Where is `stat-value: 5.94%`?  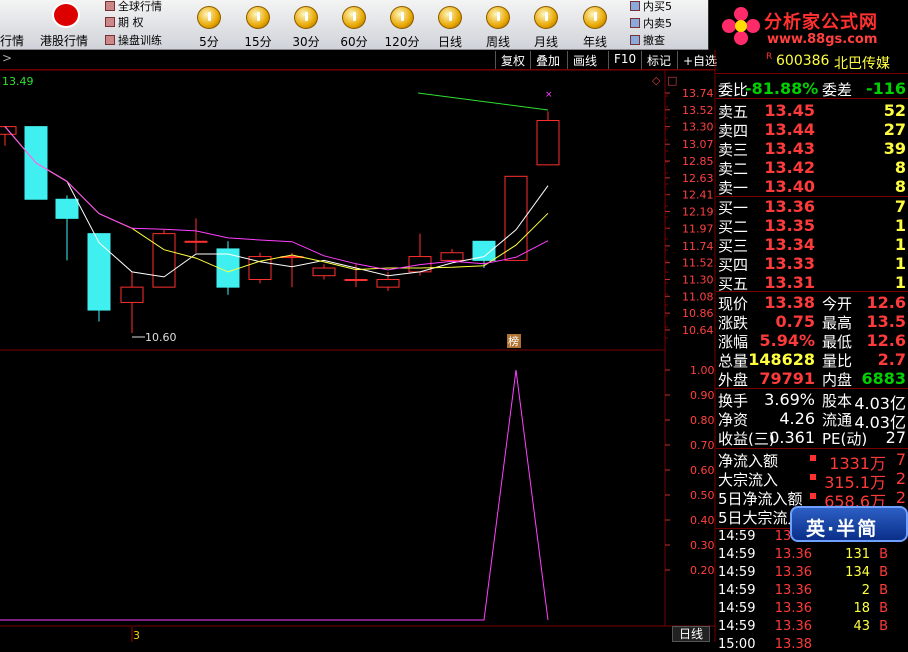 stat-value: 5.94% is located at coordinates (787, 340).